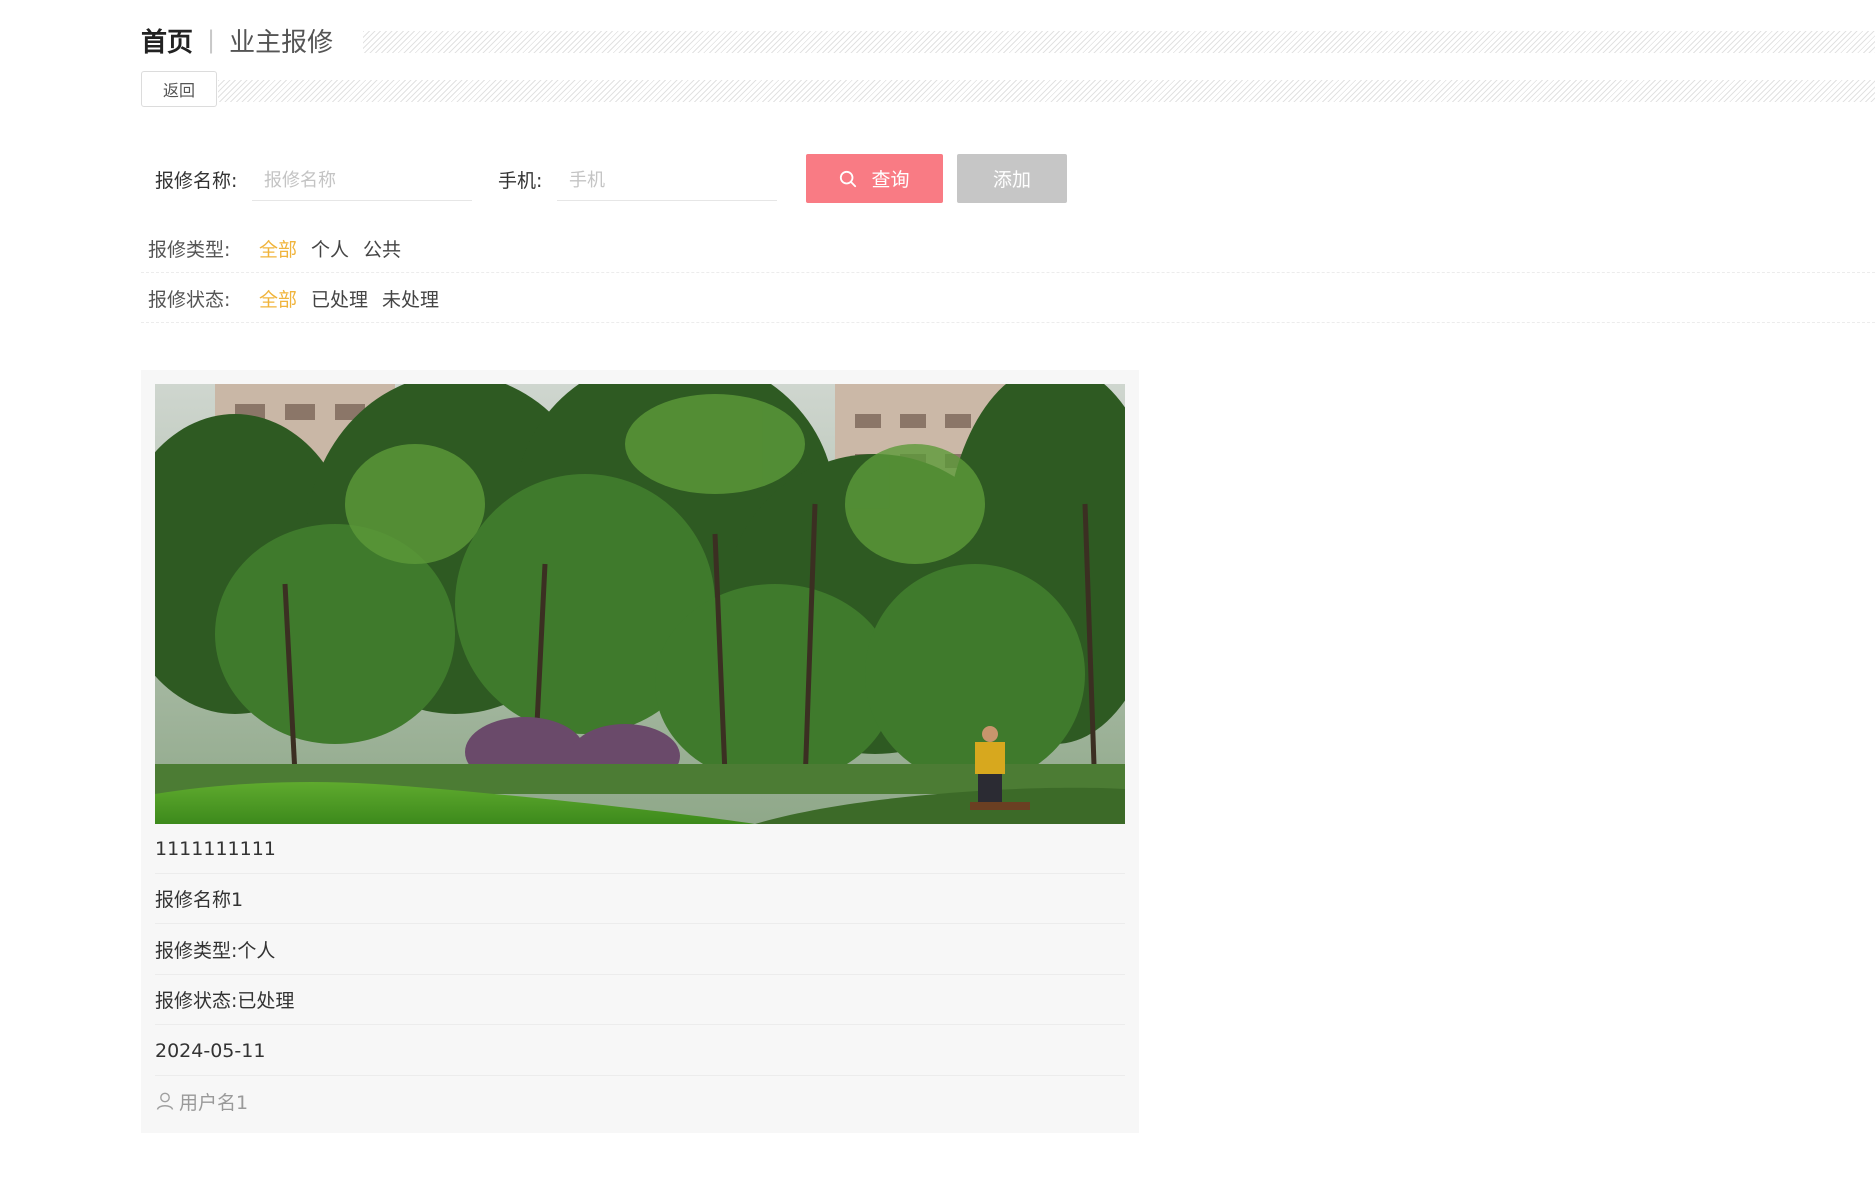 This screenshot has width=1875, height=1187. Describe the element at coordinates (179, 89) in the screenshot. I see `back-button: 返回` at that location.